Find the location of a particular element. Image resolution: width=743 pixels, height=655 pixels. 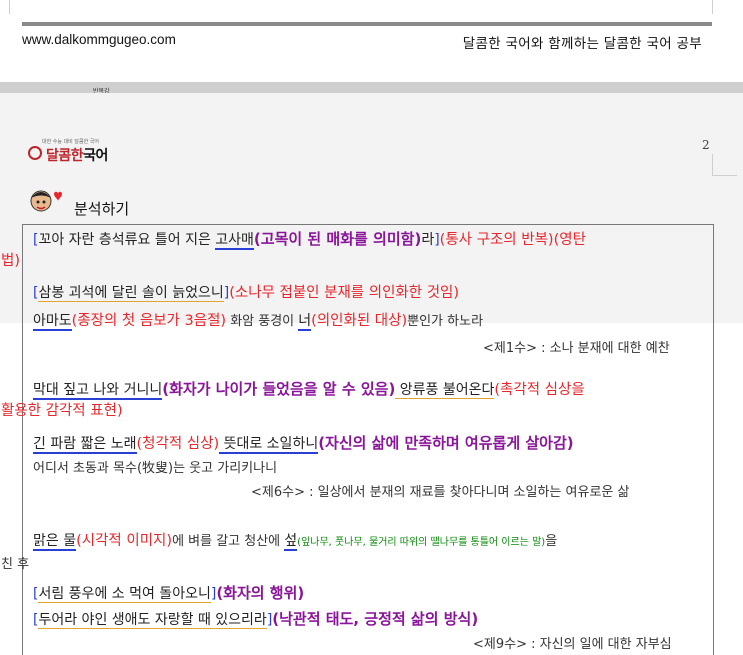

annotation-red: (종장의 첫 음보가 3음절) is located at coordinates (149, 321).